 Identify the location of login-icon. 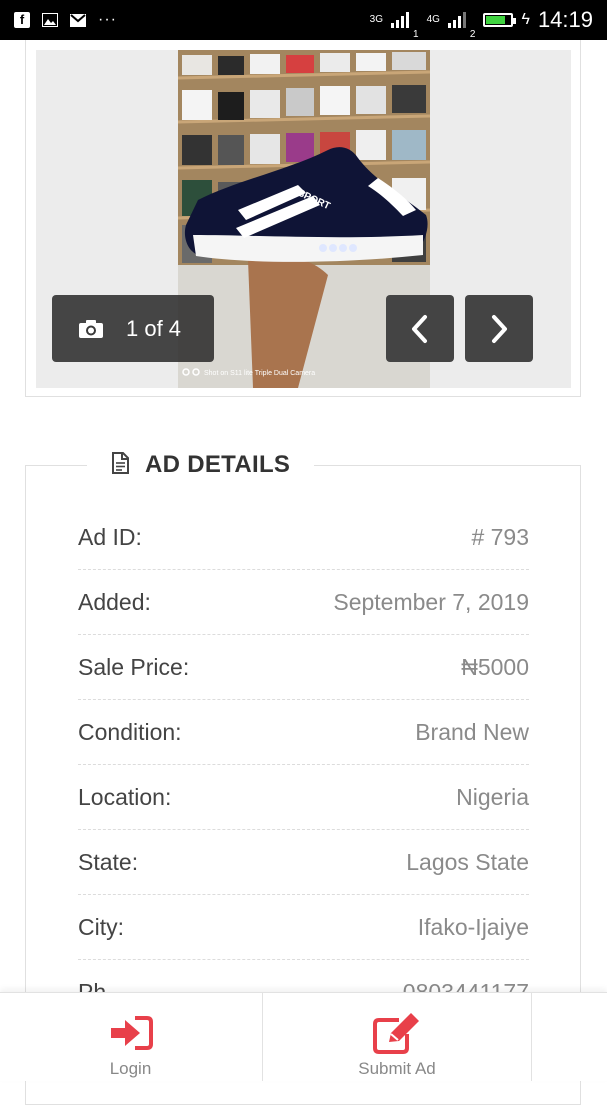
(131, 1033).